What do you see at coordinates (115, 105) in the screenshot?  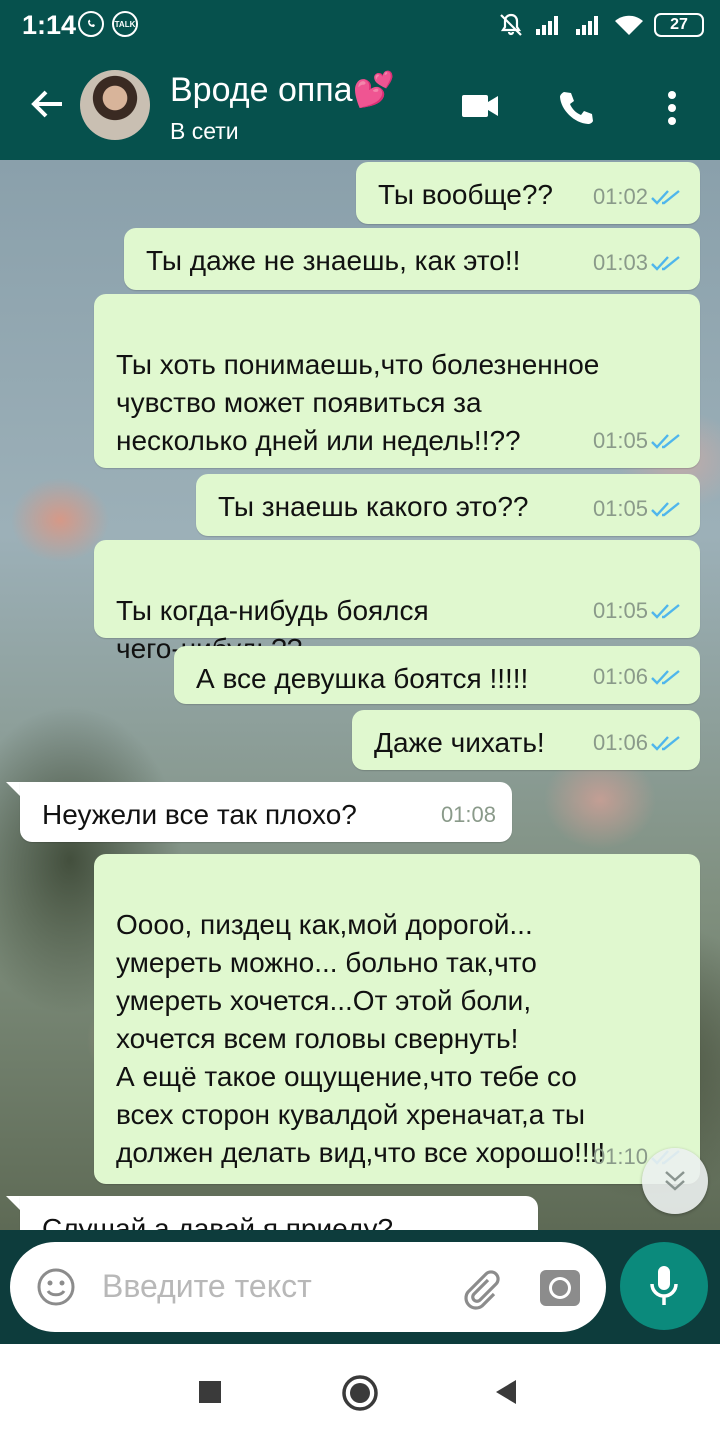 I see `avatar` at bounding box center [115, 105].